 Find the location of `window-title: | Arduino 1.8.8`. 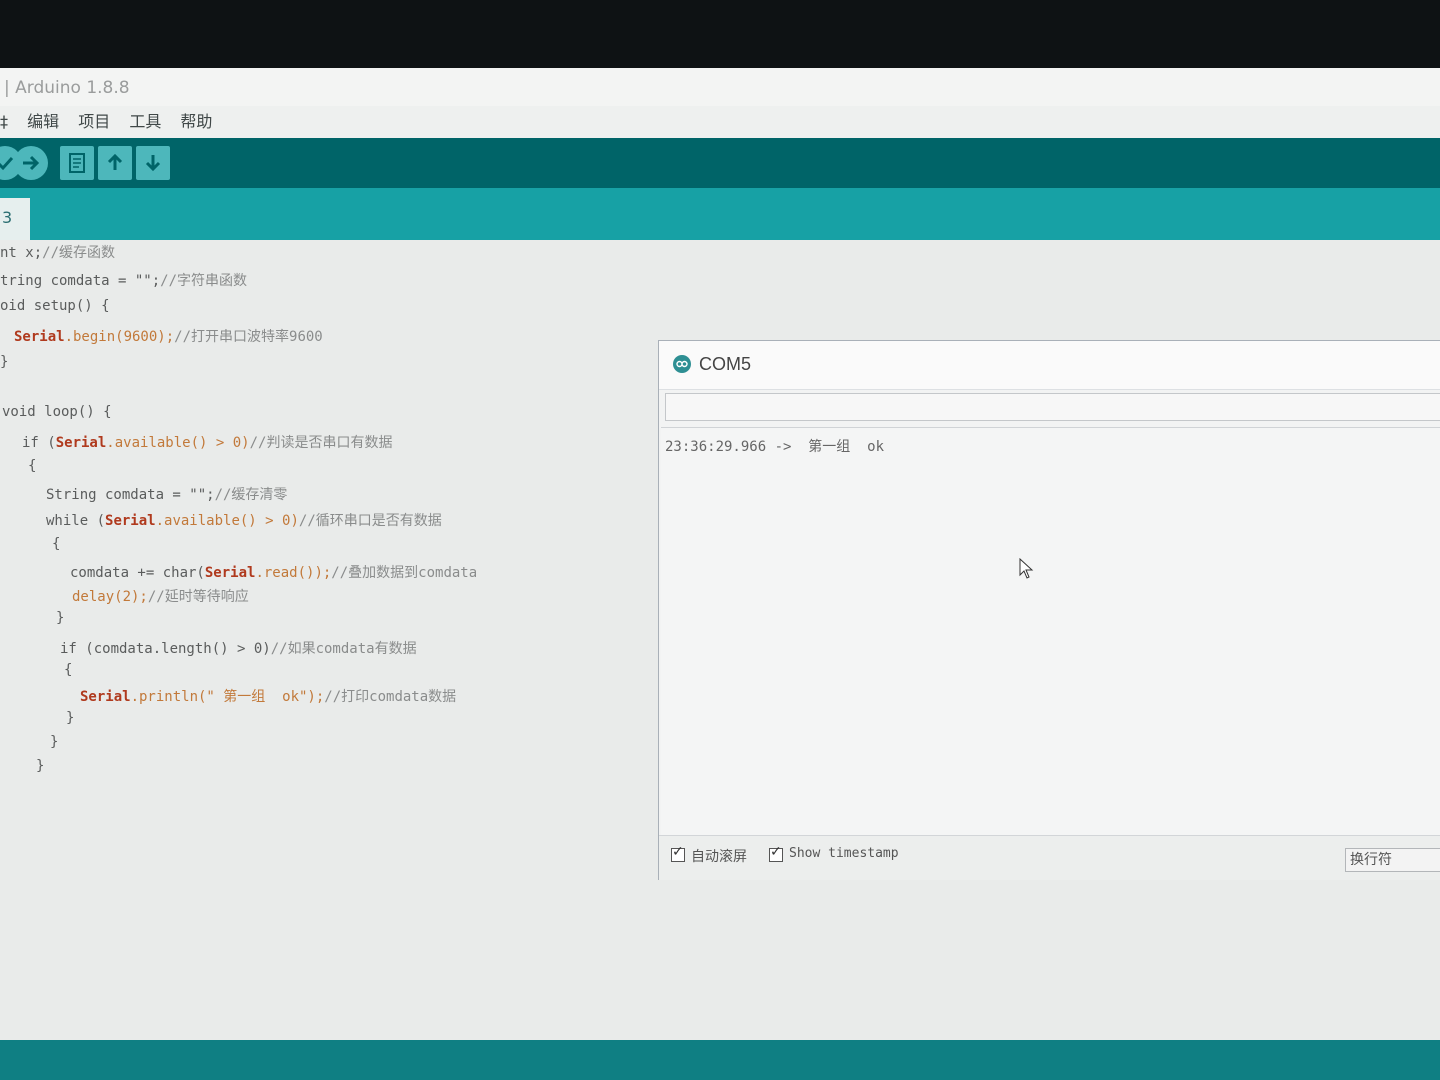

window-title: | Arduino 1.8.8 is located at coordinates (67, 88).